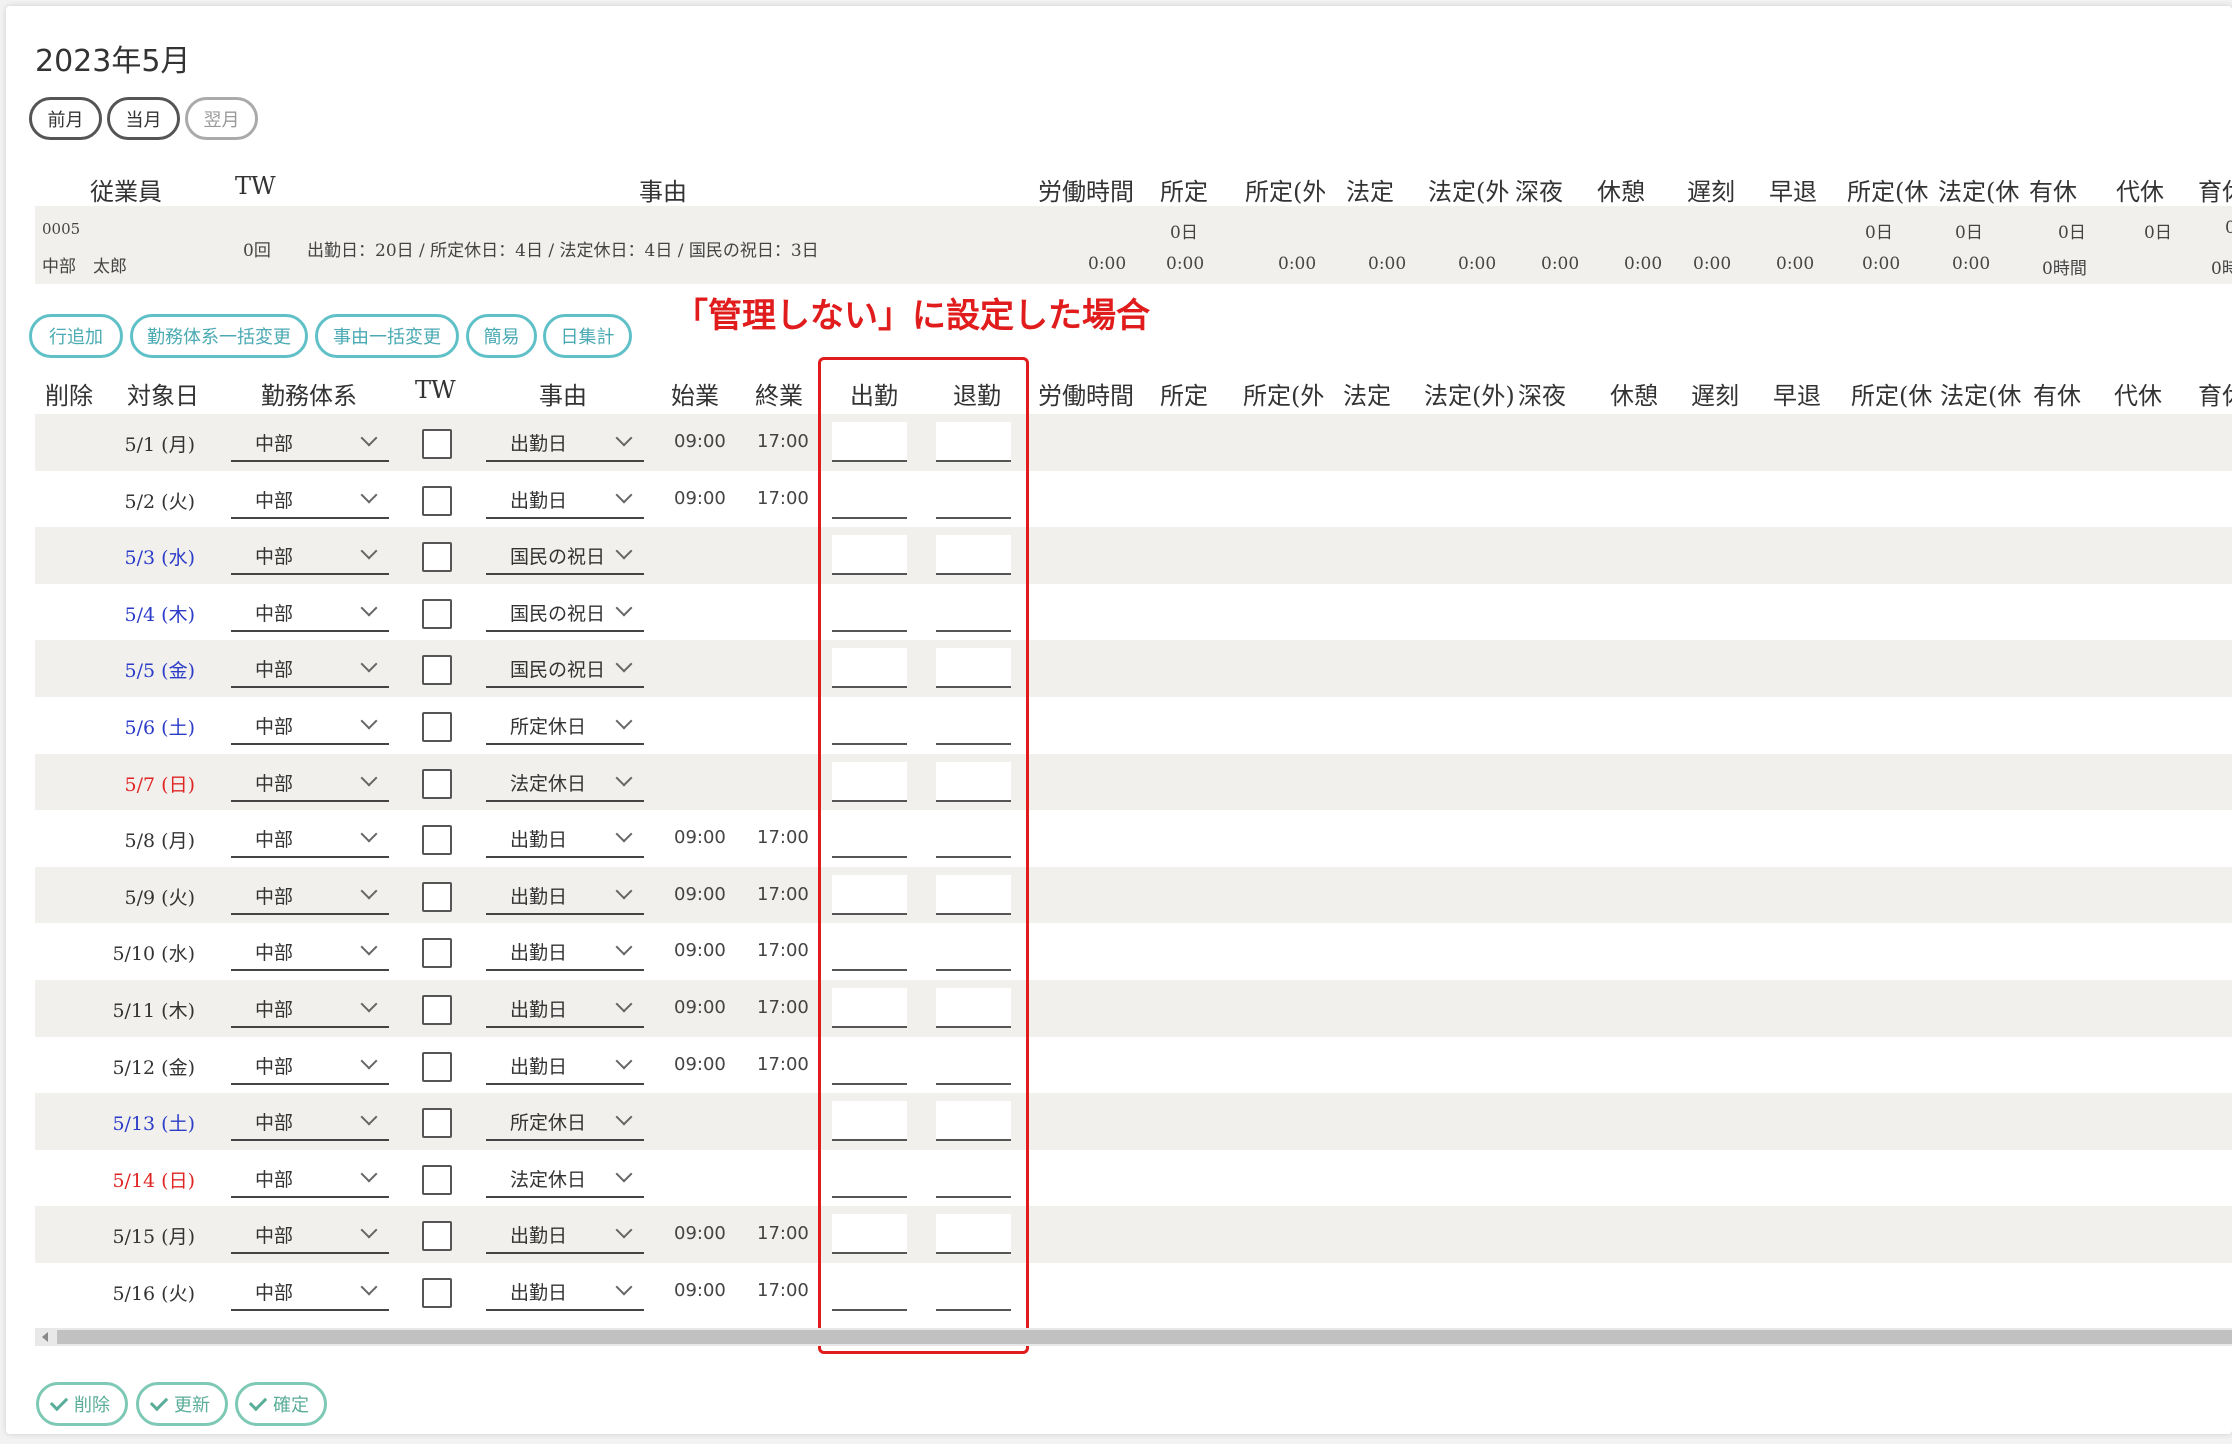 This screenshot has height=1444, width=2232. Describe the element at coordinates (387, 336) in the screenshot. I see `bulk-change-reason-button: 事由一括変更` at that location.